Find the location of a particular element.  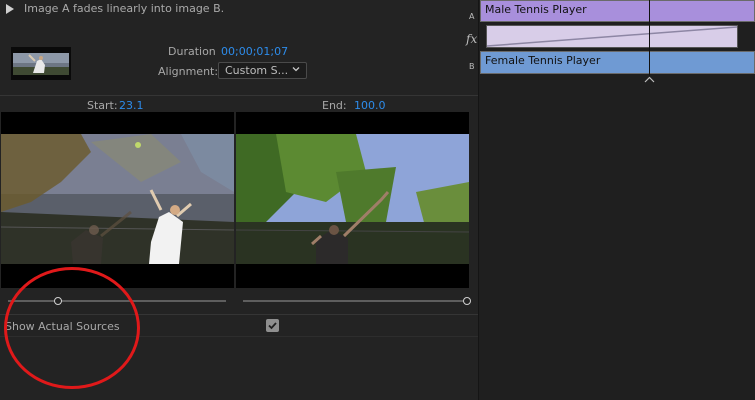

playhead-icon is located at coordinates (649, 79).